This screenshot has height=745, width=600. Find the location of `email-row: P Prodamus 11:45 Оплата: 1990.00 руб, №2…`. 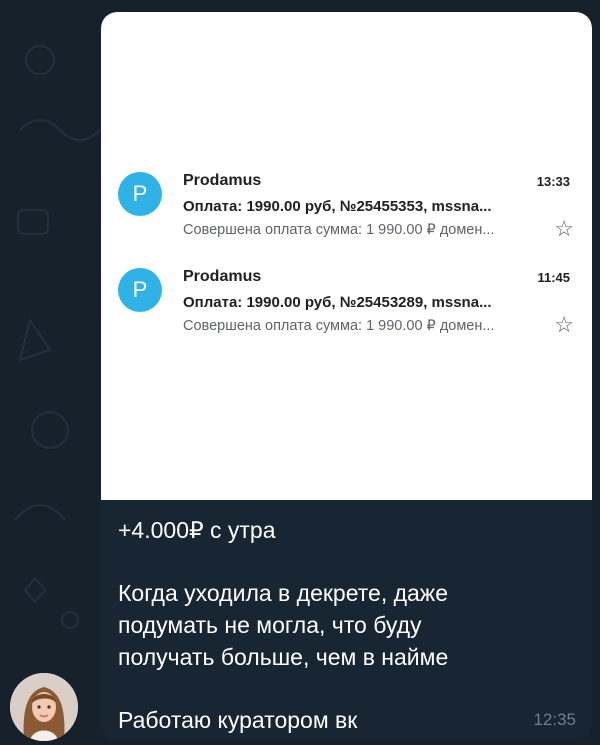

email-row: P Prodamus 11:45 Оплата: 1990.00 руб, №2… is located at coordinates (346, 306).